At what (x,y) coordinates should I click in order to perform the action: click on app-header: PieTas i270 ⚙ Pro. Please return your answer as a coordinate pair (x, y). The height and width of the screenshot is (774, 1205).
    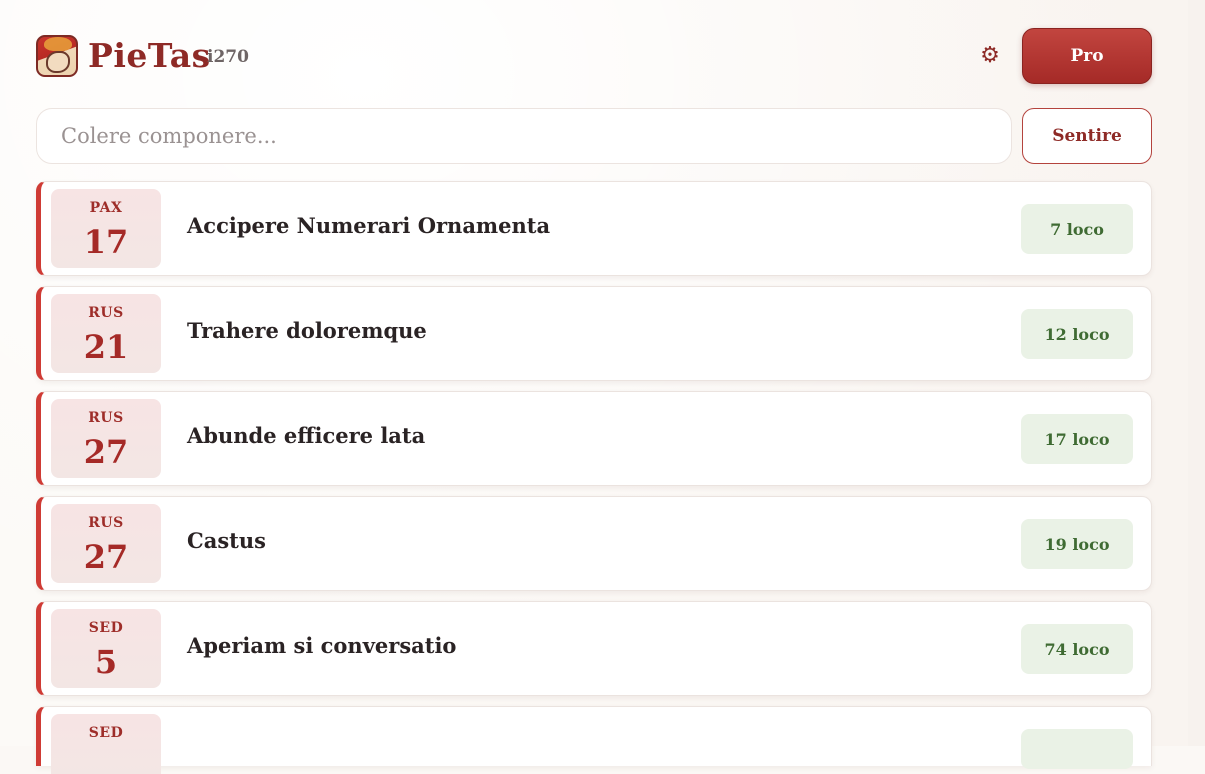
    Looking at the image, I should click on (594, 56).